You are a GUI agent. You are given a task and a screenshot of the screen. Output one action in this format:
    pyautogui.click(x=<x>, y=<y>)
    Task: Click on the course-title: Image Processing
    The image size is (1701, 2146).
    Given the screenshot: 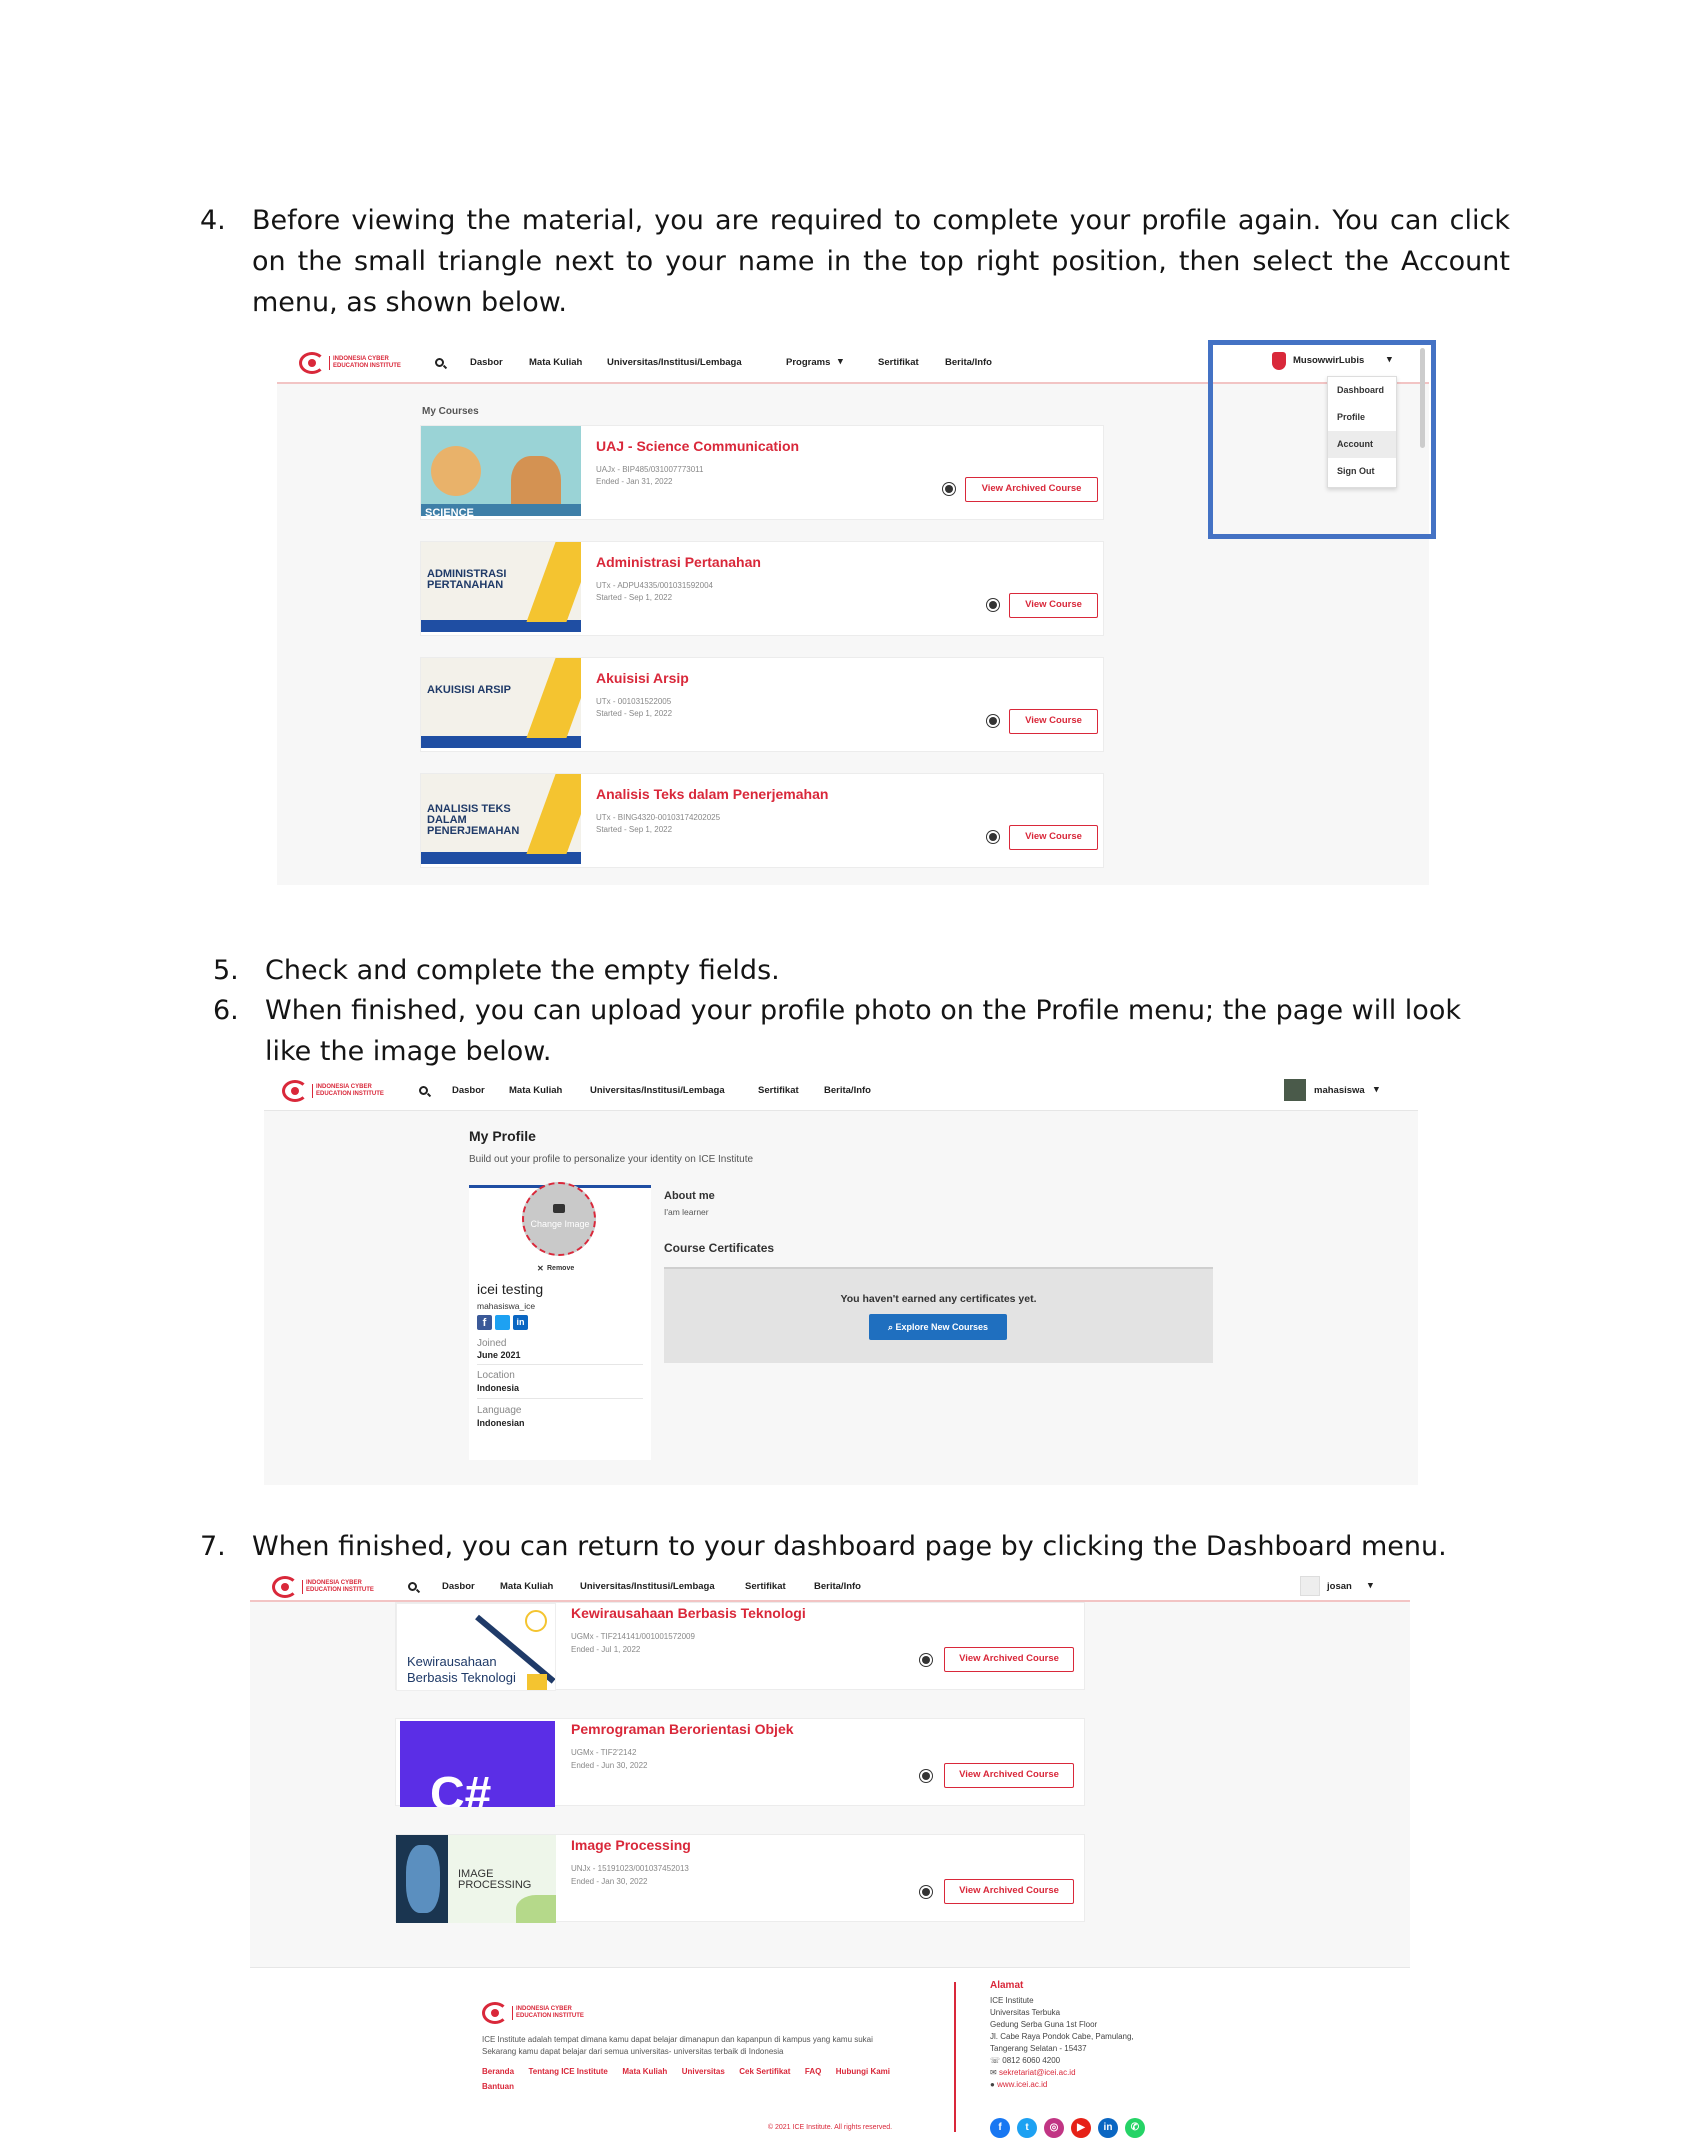 What is the action you would take?
    pyautogui.click(x=631, y=1845)
    